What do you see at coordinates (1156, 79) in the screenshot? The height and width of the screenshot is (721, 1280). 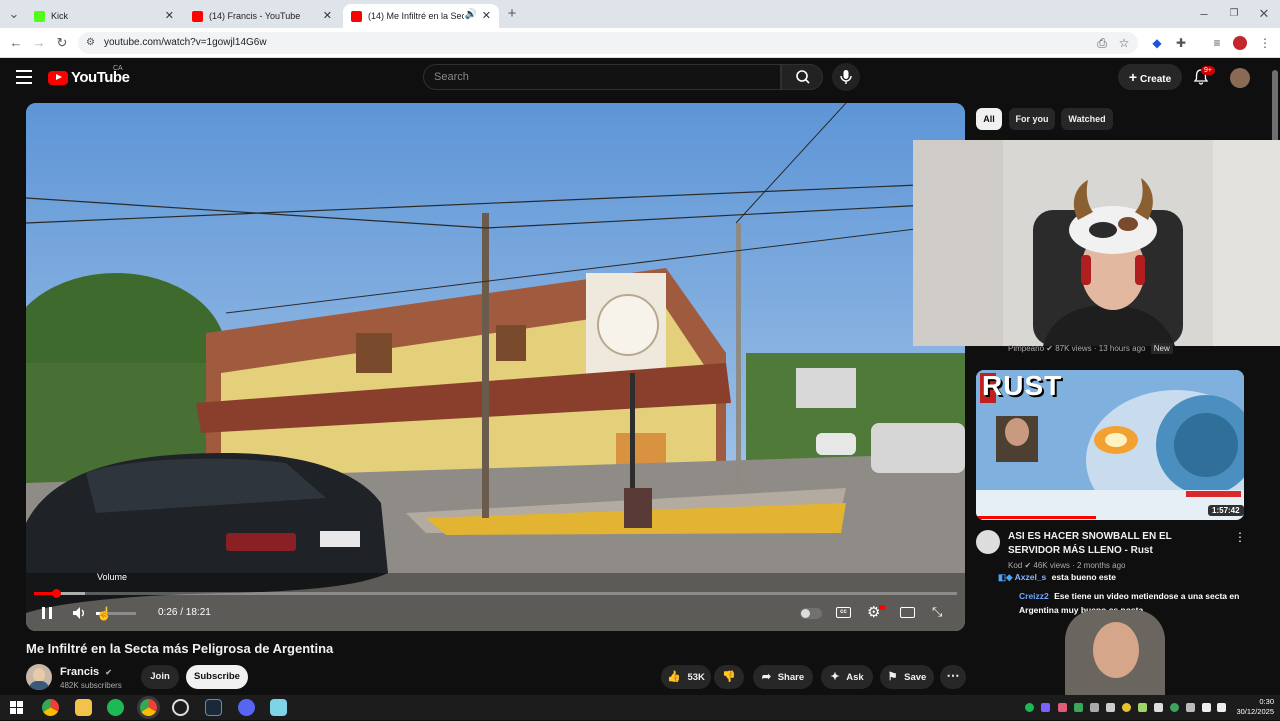 I see `create-label: Create` at bounding box center [1156, 79].